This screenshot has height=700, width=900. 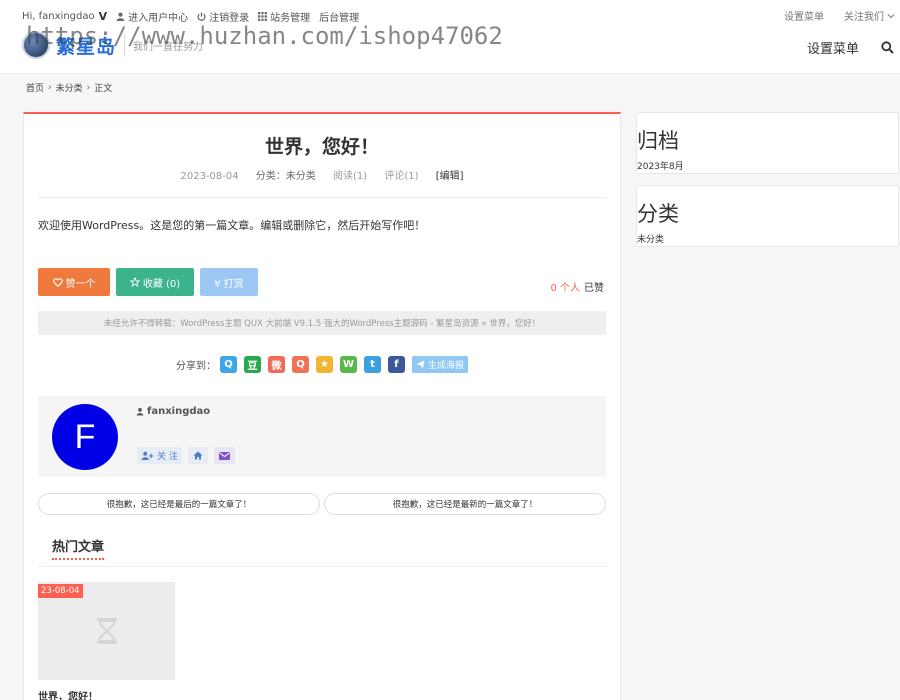 What do you see at coordinates (168, 47) in the screenshot?
I see `logo-slogan: 我们一直在努力` at bounding box center [168, 47].